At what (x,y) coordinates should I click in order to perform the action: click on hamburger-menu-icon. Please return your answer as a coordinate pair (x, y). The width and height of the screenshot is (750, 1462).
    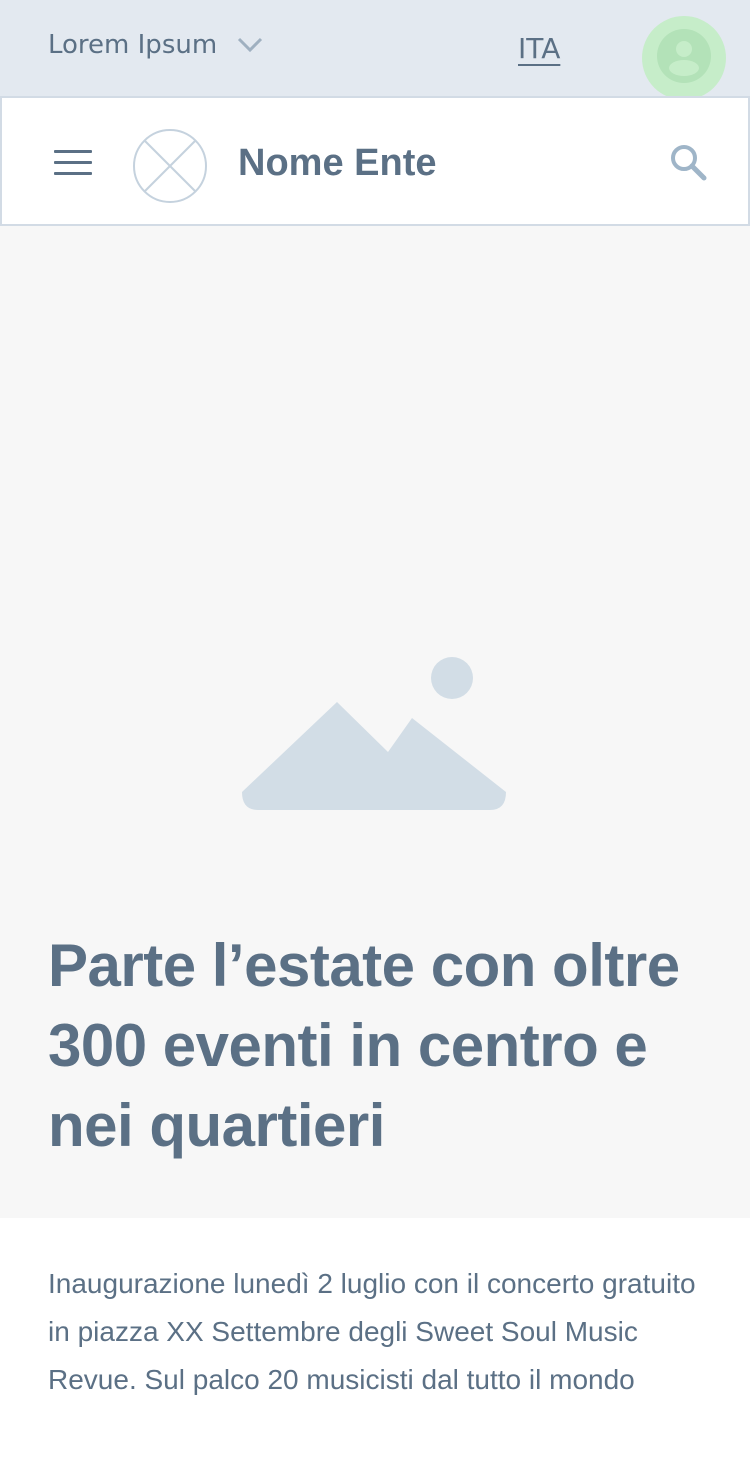
    Looking at the image, I should click on (73, 163).